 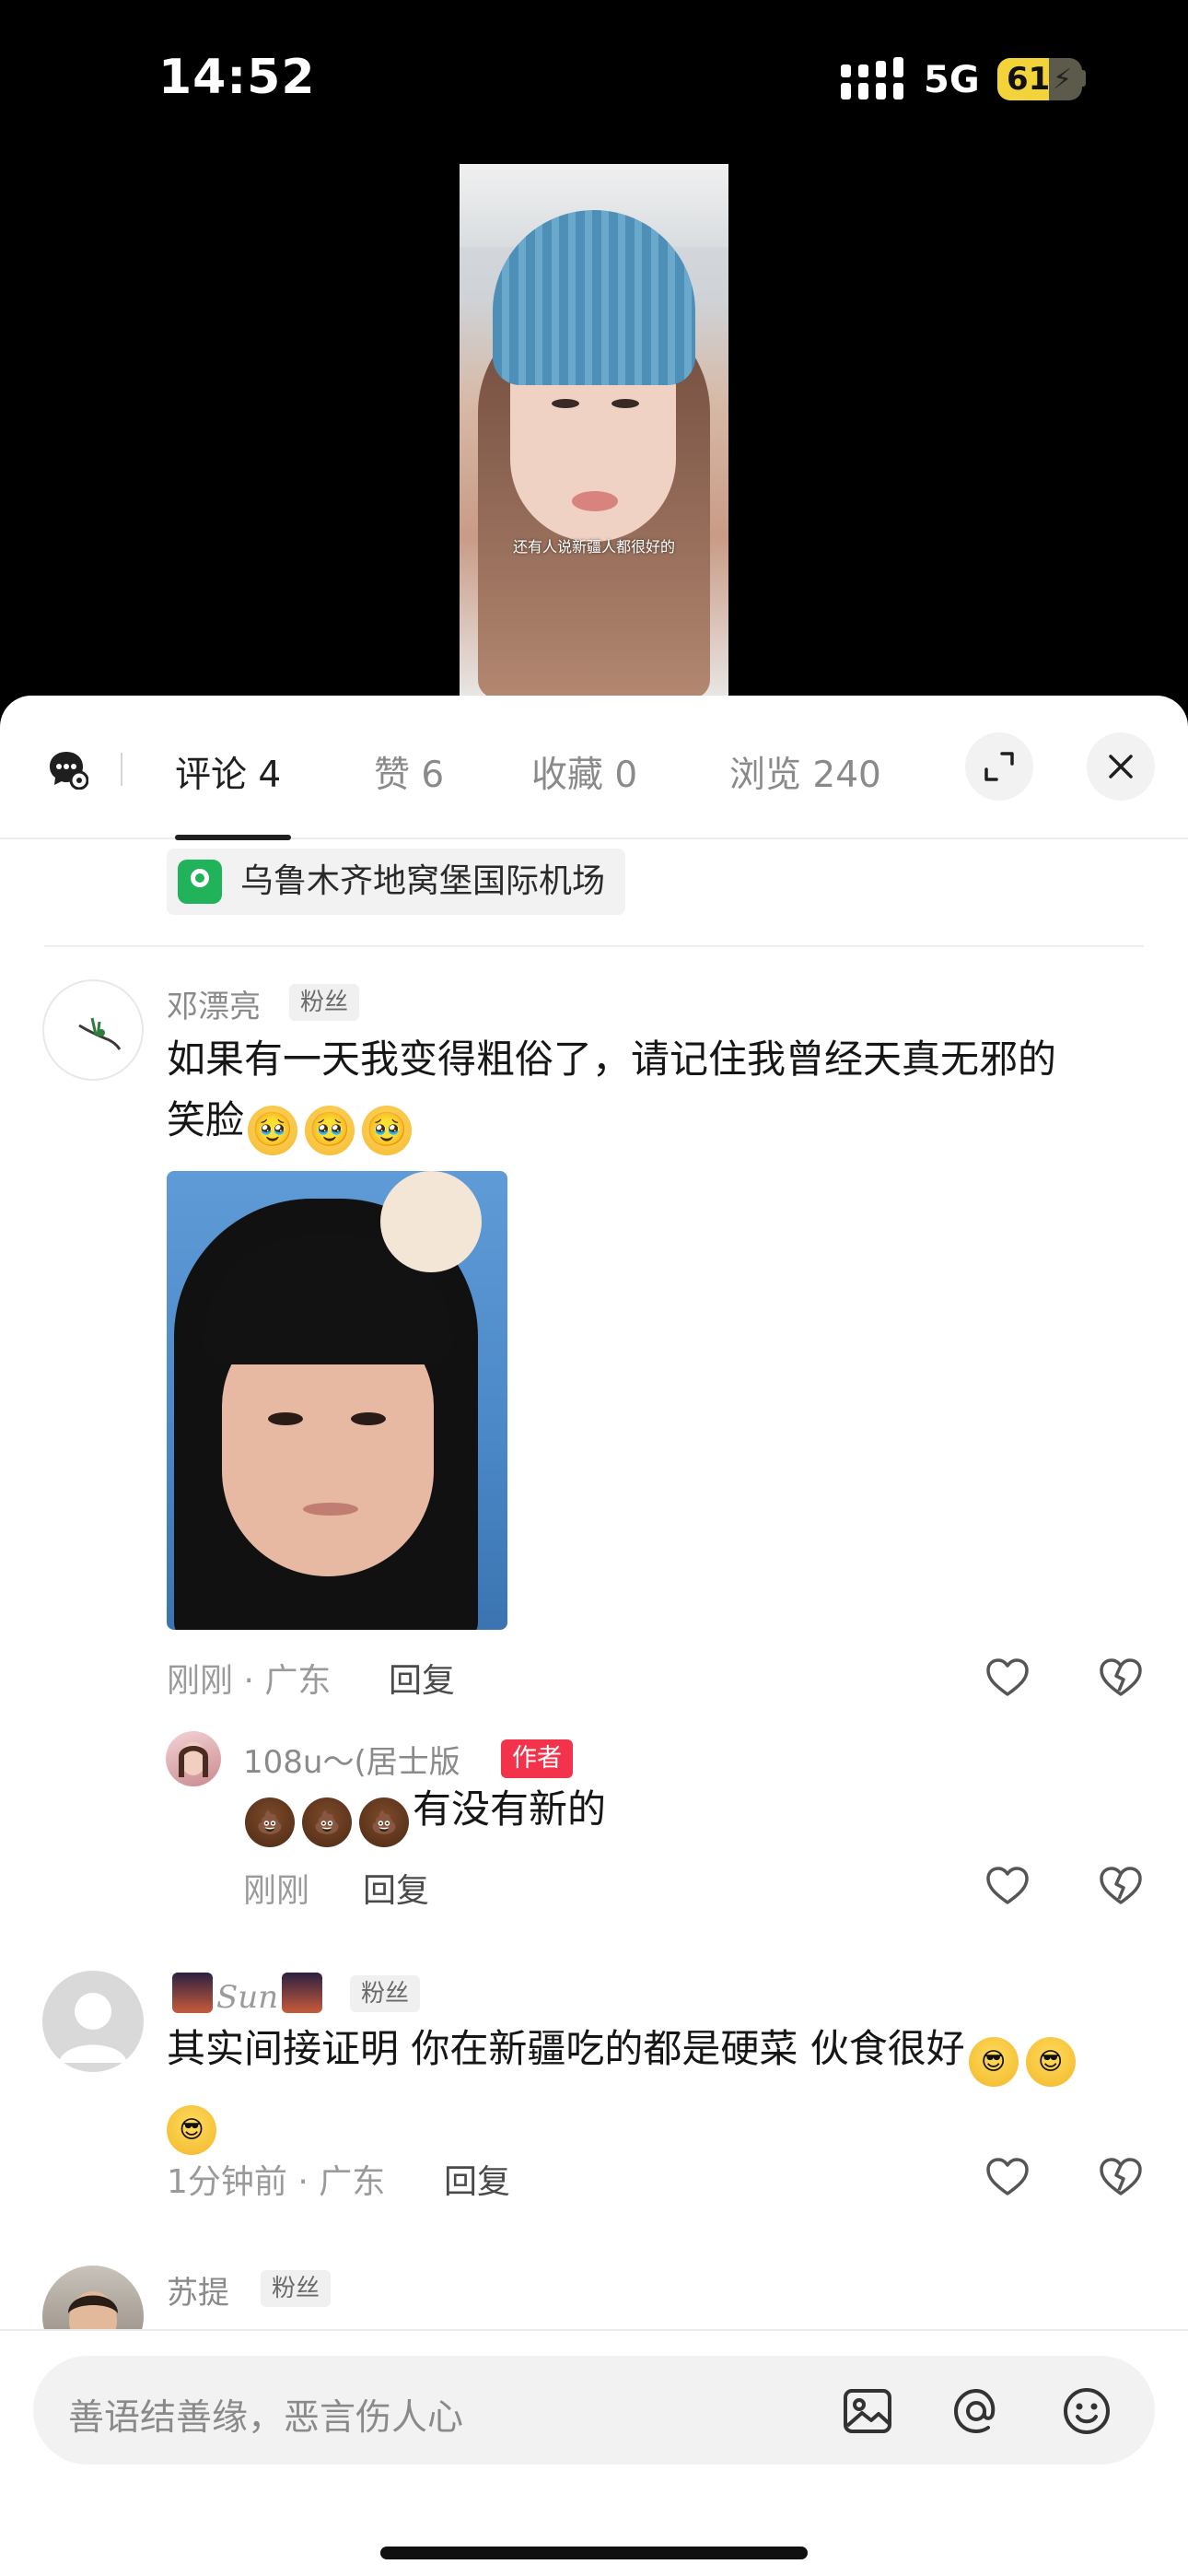 What do you see at coordinates (594, 73) in the screenshot?
I see `status-bar: 14:52 5G 61 ⚡` at bounding box center [594, 73].